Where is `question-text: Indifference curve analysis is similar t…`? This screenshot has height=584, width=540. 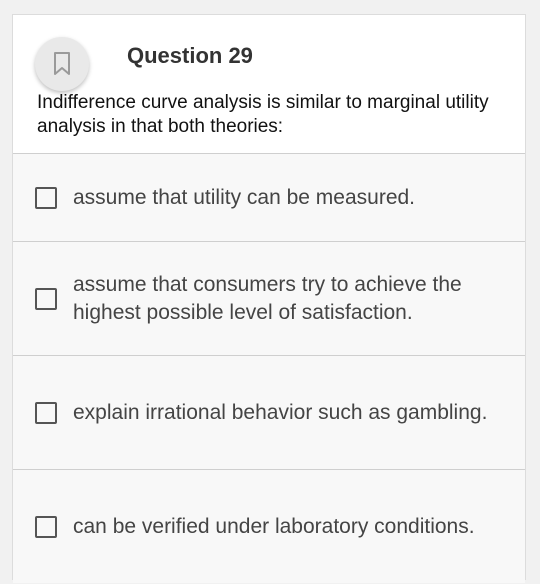 question-text: Indifference curve analysis is similar t… is located at coordinates (263, 114).